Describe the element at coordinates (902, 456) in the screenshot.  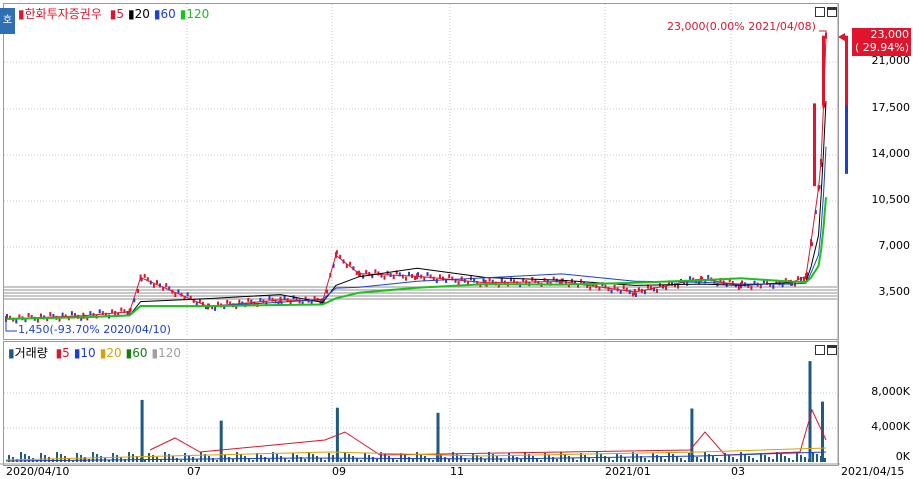
I see `volume-y-tick: 0K` at that location.